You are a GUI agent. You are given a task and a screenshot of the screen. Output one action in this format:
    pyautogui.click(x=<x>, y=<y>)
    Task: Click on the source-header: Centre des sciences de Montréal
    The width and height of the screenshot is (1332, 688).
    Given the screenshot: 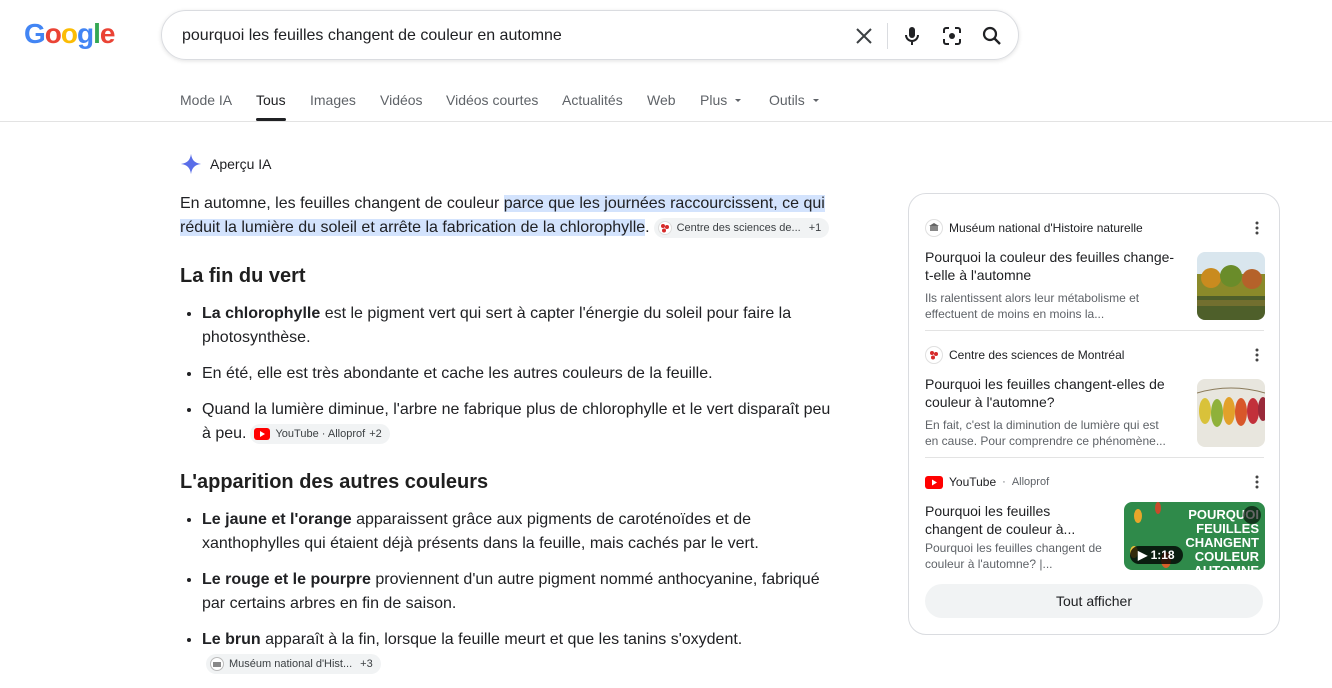 What is the action you would take?
    pyautogui.click(x=1095, y=355)
    